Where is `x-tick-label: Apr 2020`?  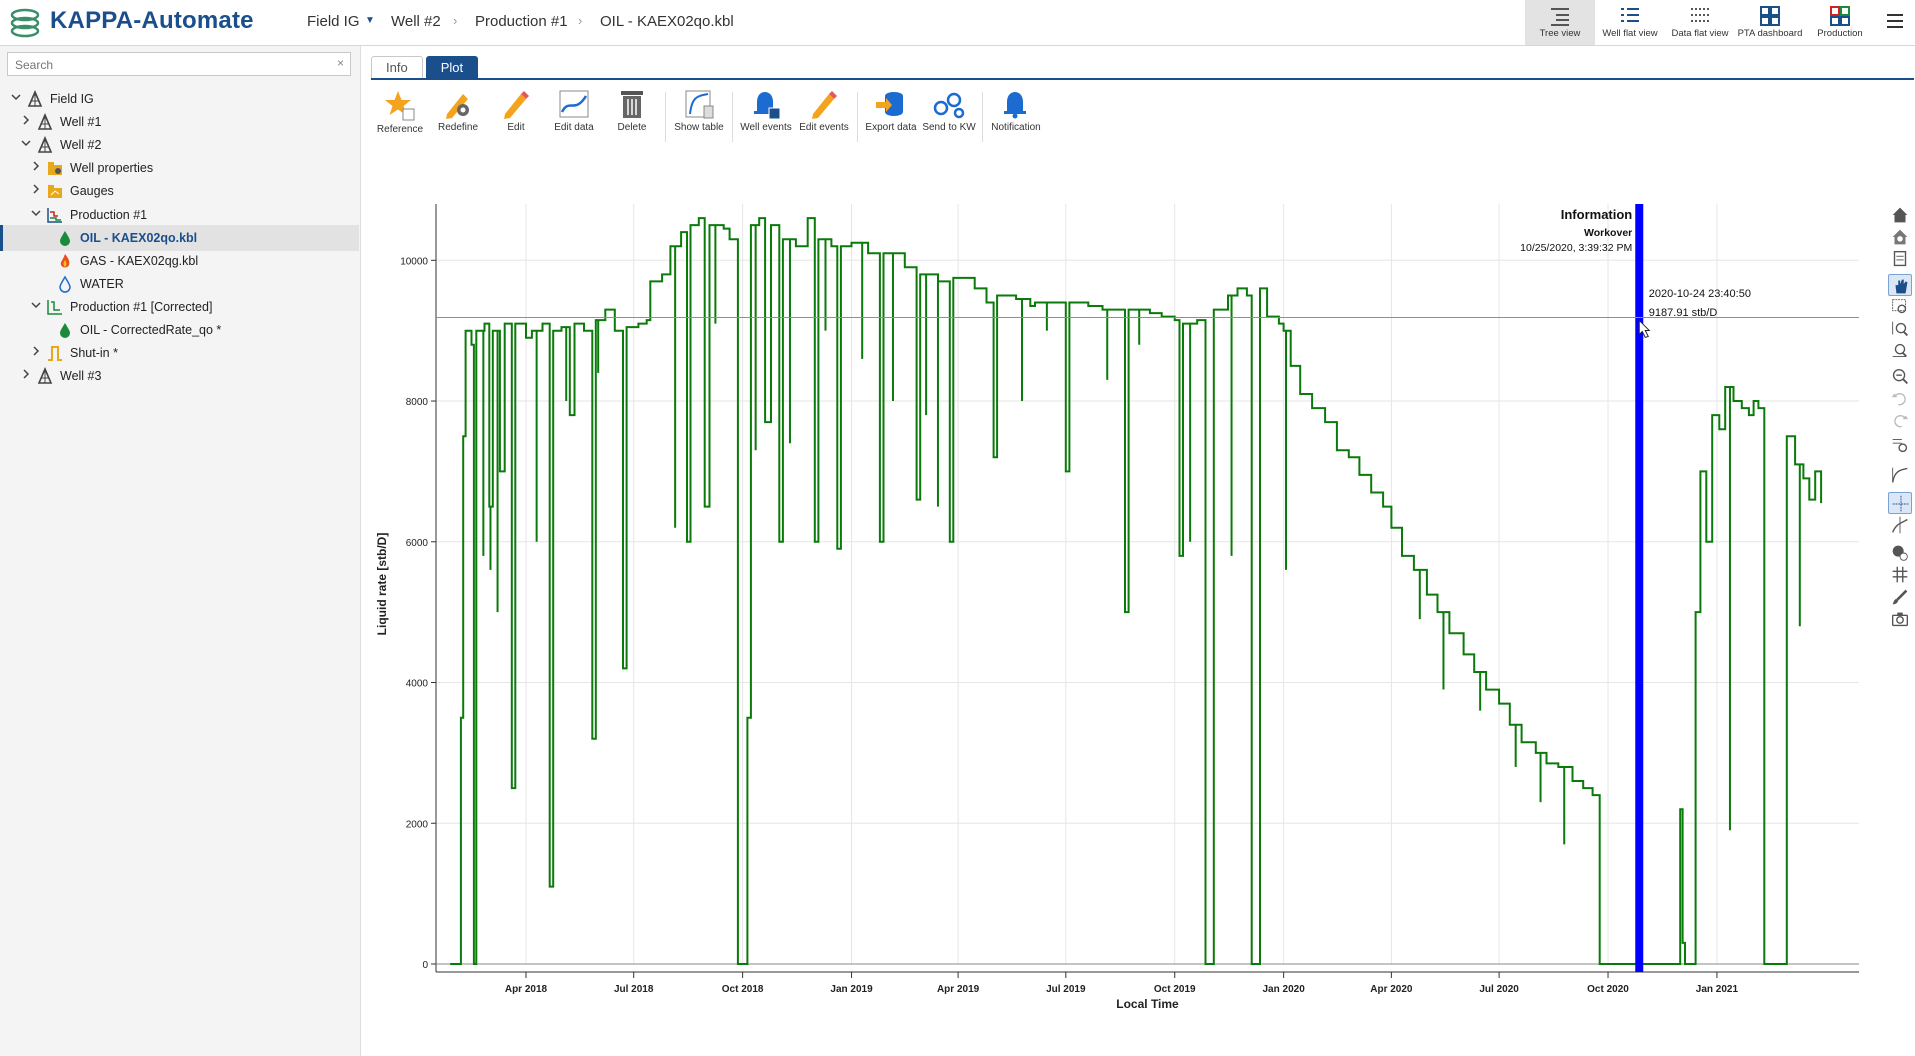
x-tick-label: Apr 2020 is located at coordinates (1391, 989).